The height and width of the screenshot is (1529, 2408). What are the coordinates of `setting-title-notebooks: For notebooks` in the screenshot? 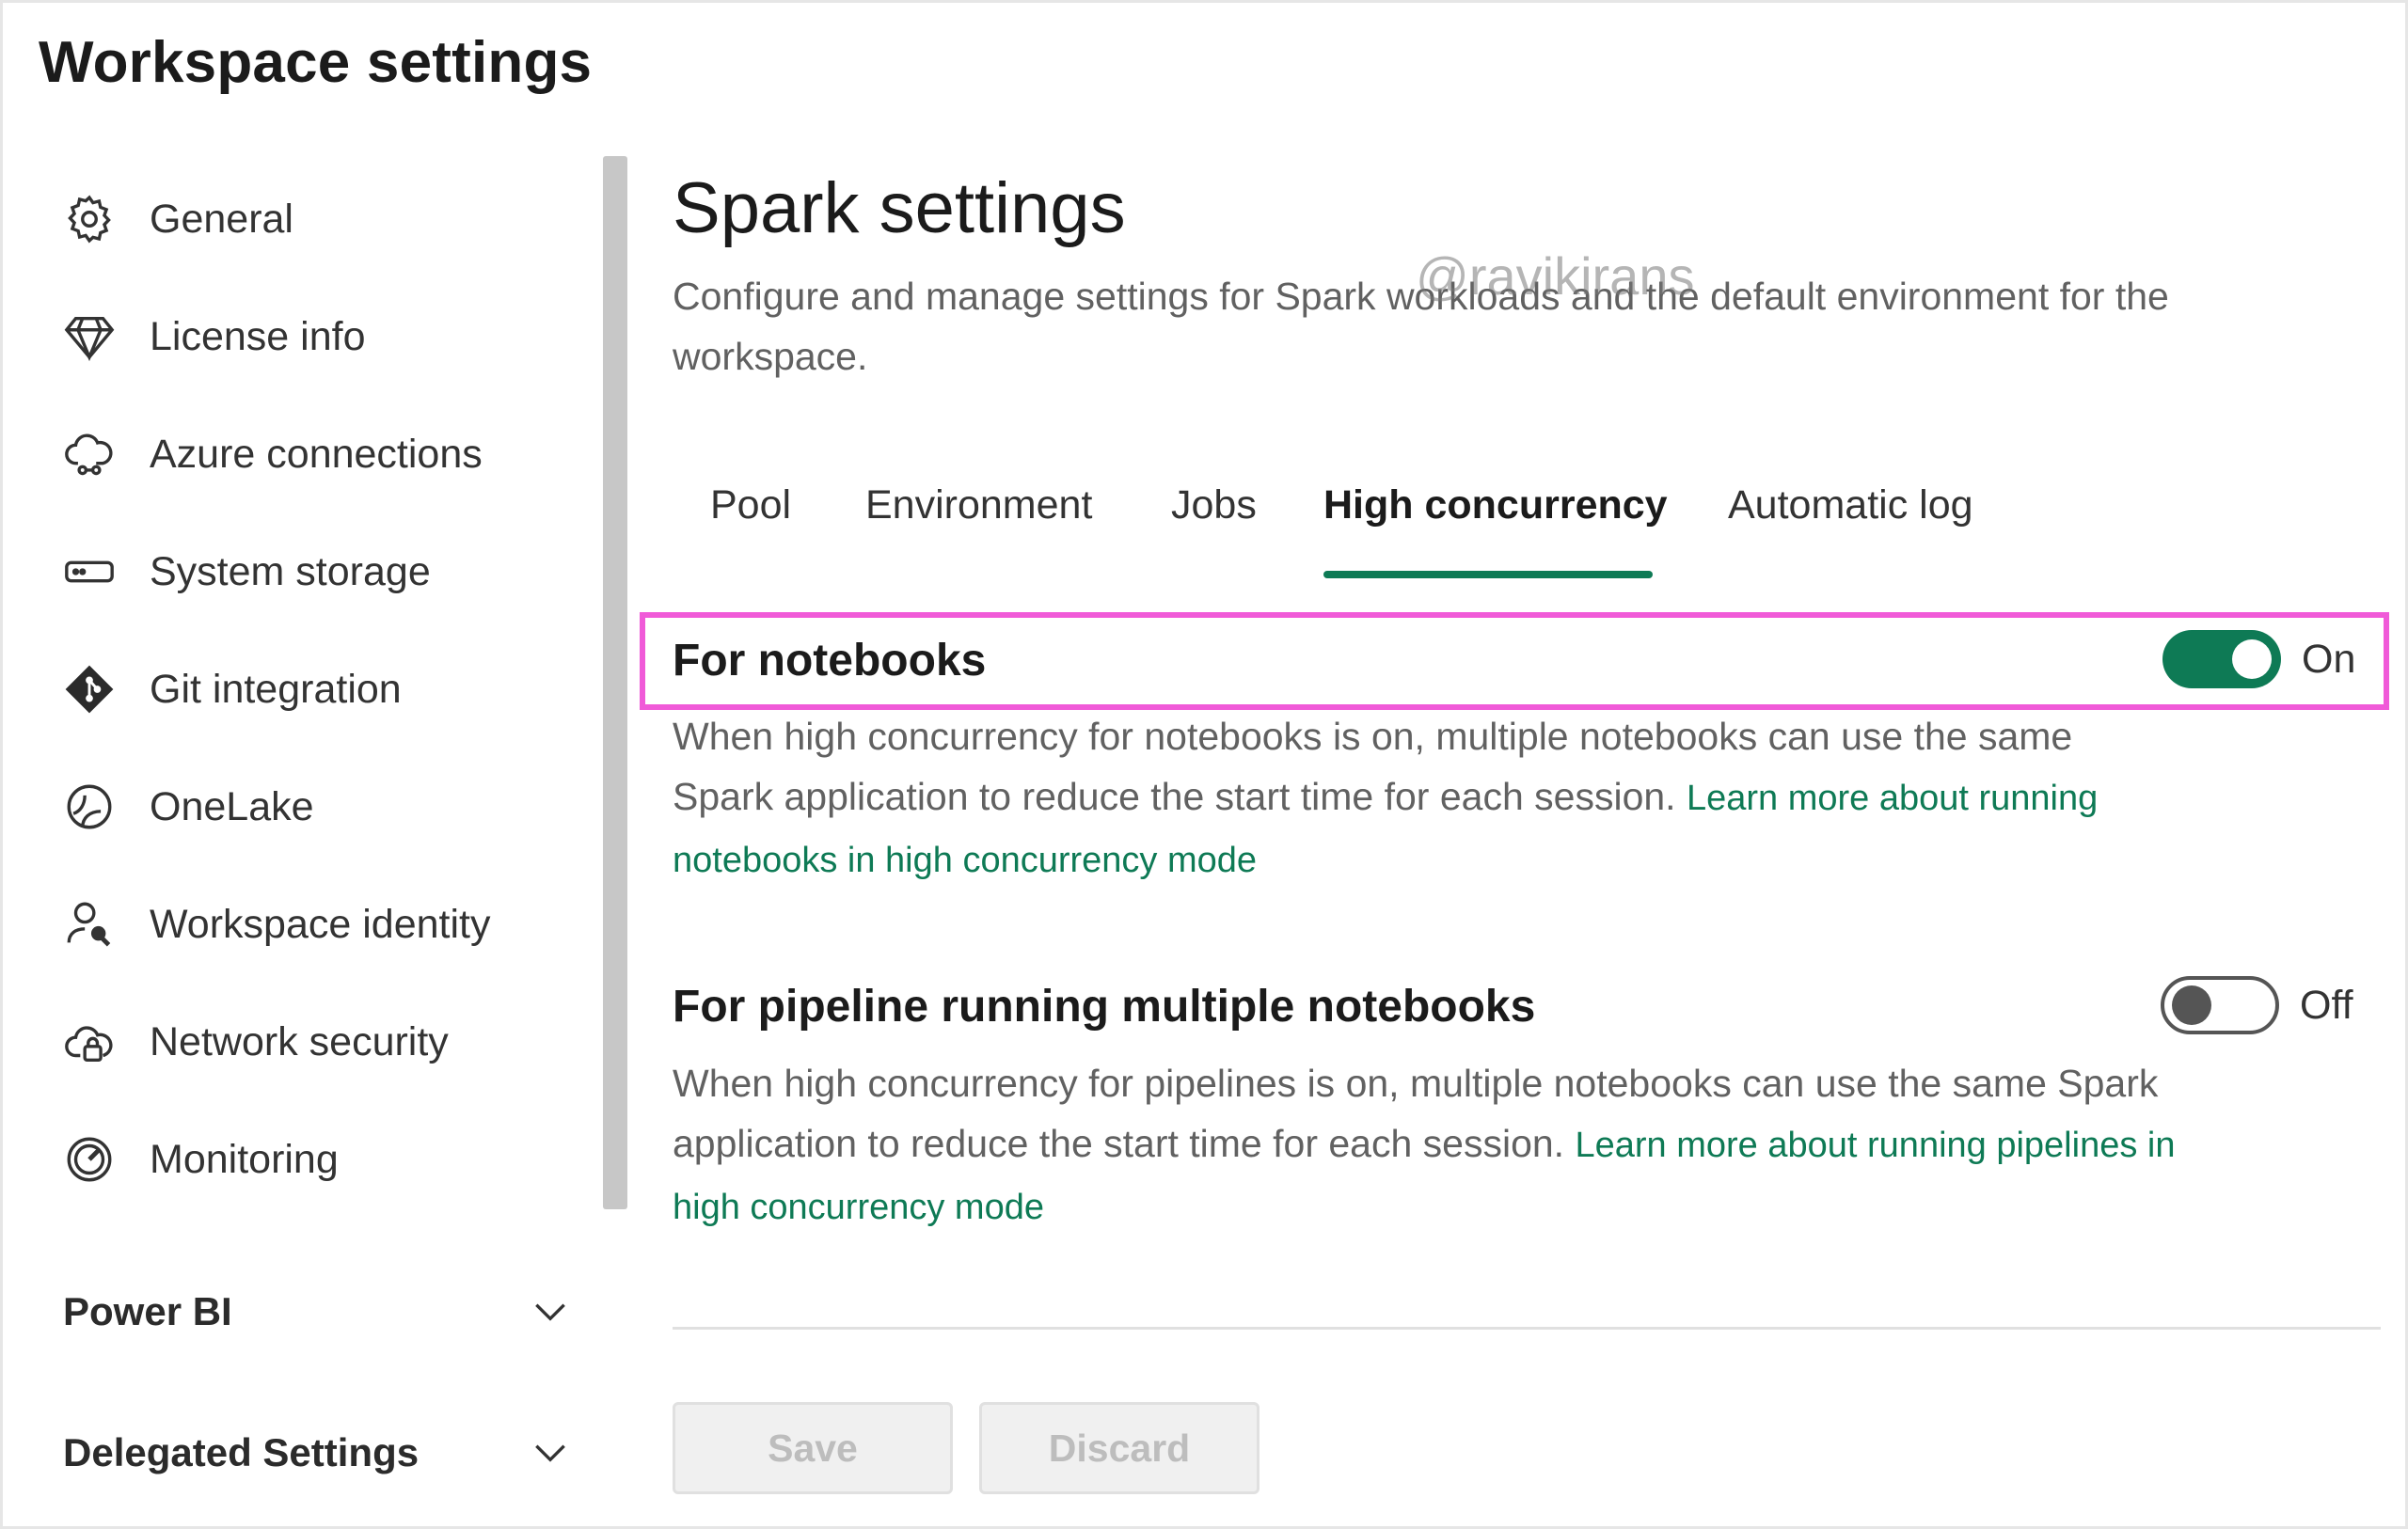 It's located at (830, 661).